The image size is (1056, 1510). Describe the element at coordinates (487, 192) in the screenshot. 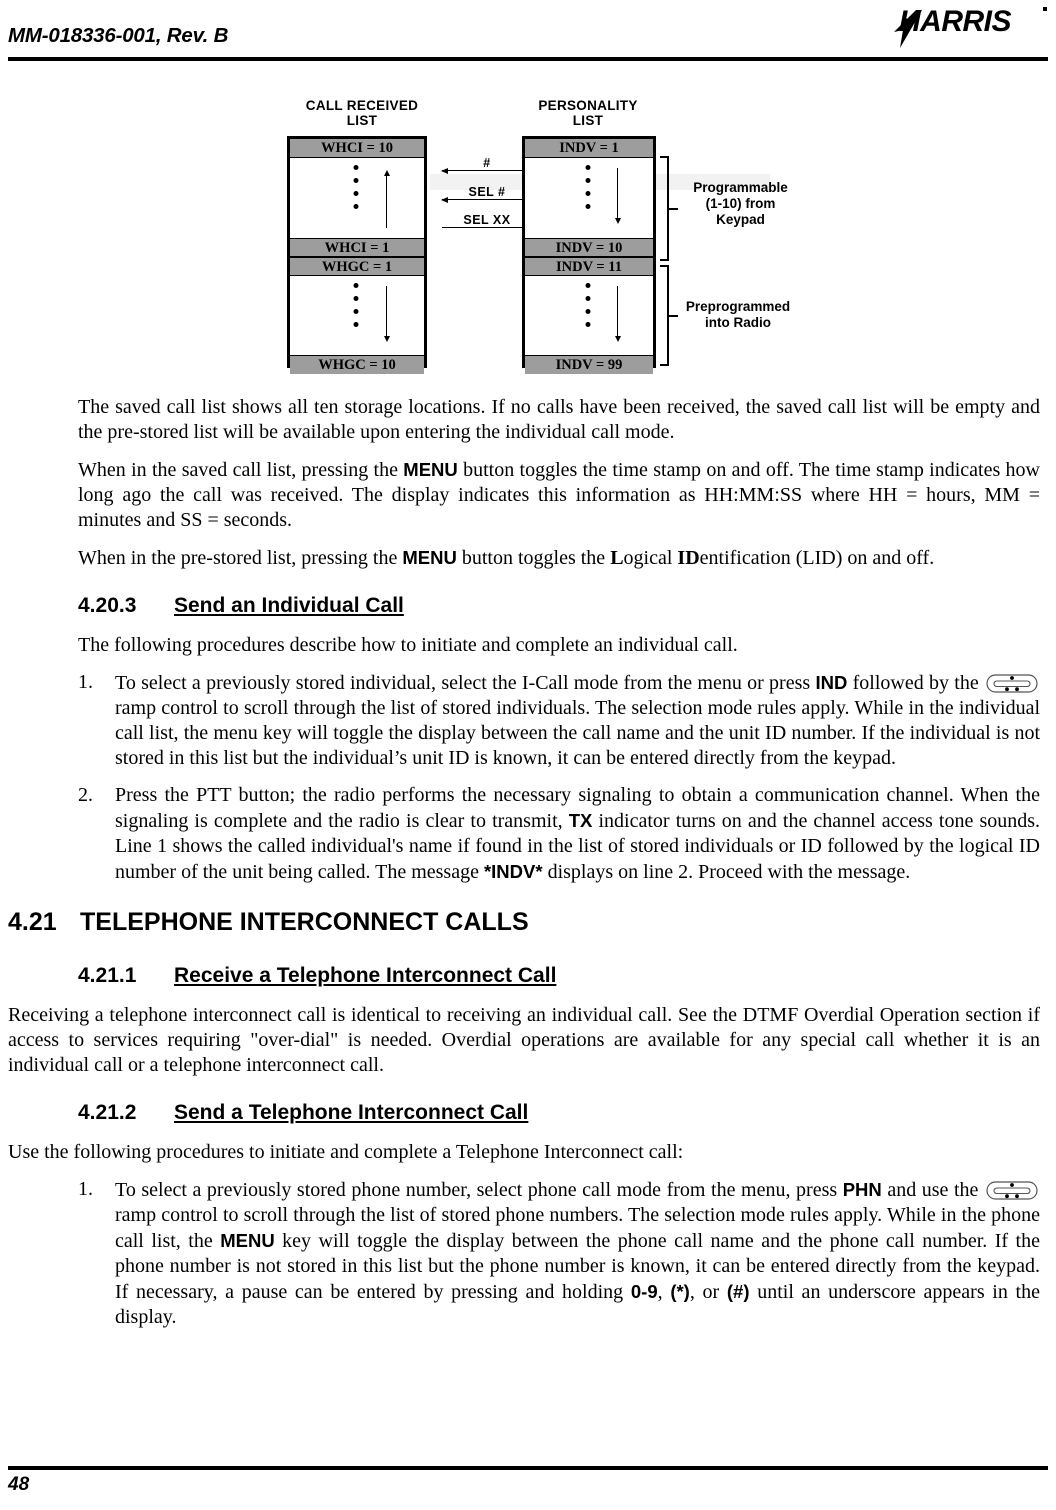

I see `signal-arrow-sel-hash-label: SEL #` at that location.